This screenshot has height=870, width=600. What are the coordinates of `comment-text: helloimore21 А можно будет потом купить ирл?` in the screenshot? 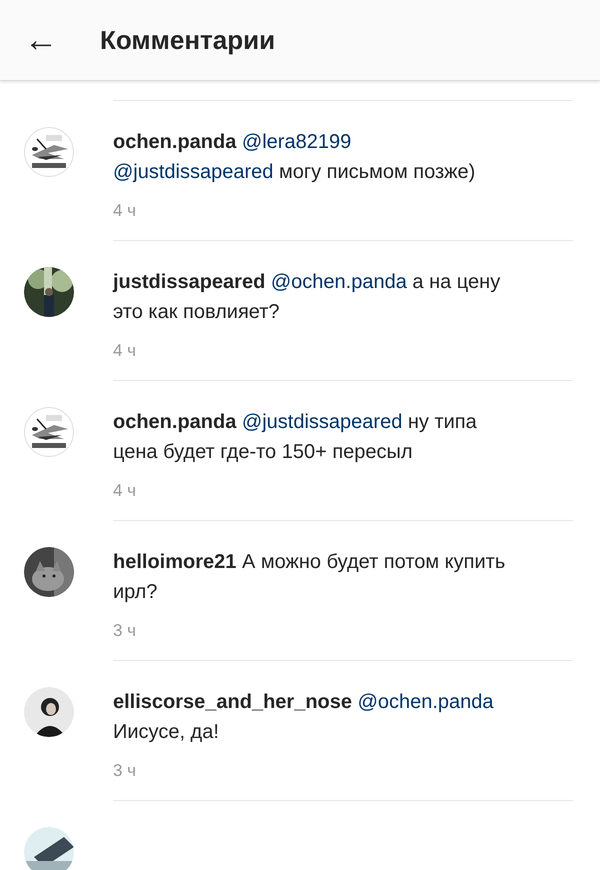 It's located at (309, 577).